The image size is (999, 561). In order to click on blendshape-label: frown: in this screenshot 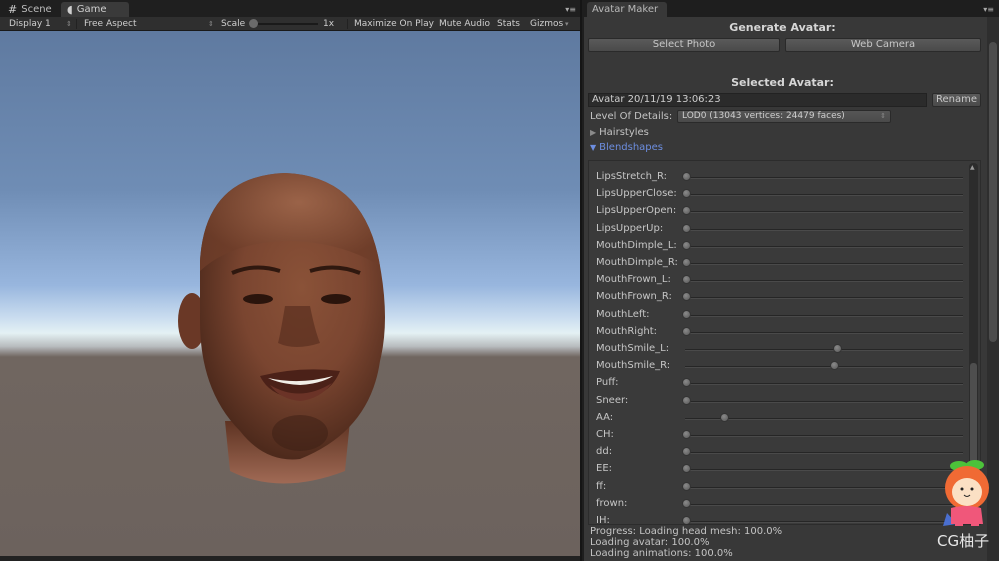, I will do `click(612, 503)`.